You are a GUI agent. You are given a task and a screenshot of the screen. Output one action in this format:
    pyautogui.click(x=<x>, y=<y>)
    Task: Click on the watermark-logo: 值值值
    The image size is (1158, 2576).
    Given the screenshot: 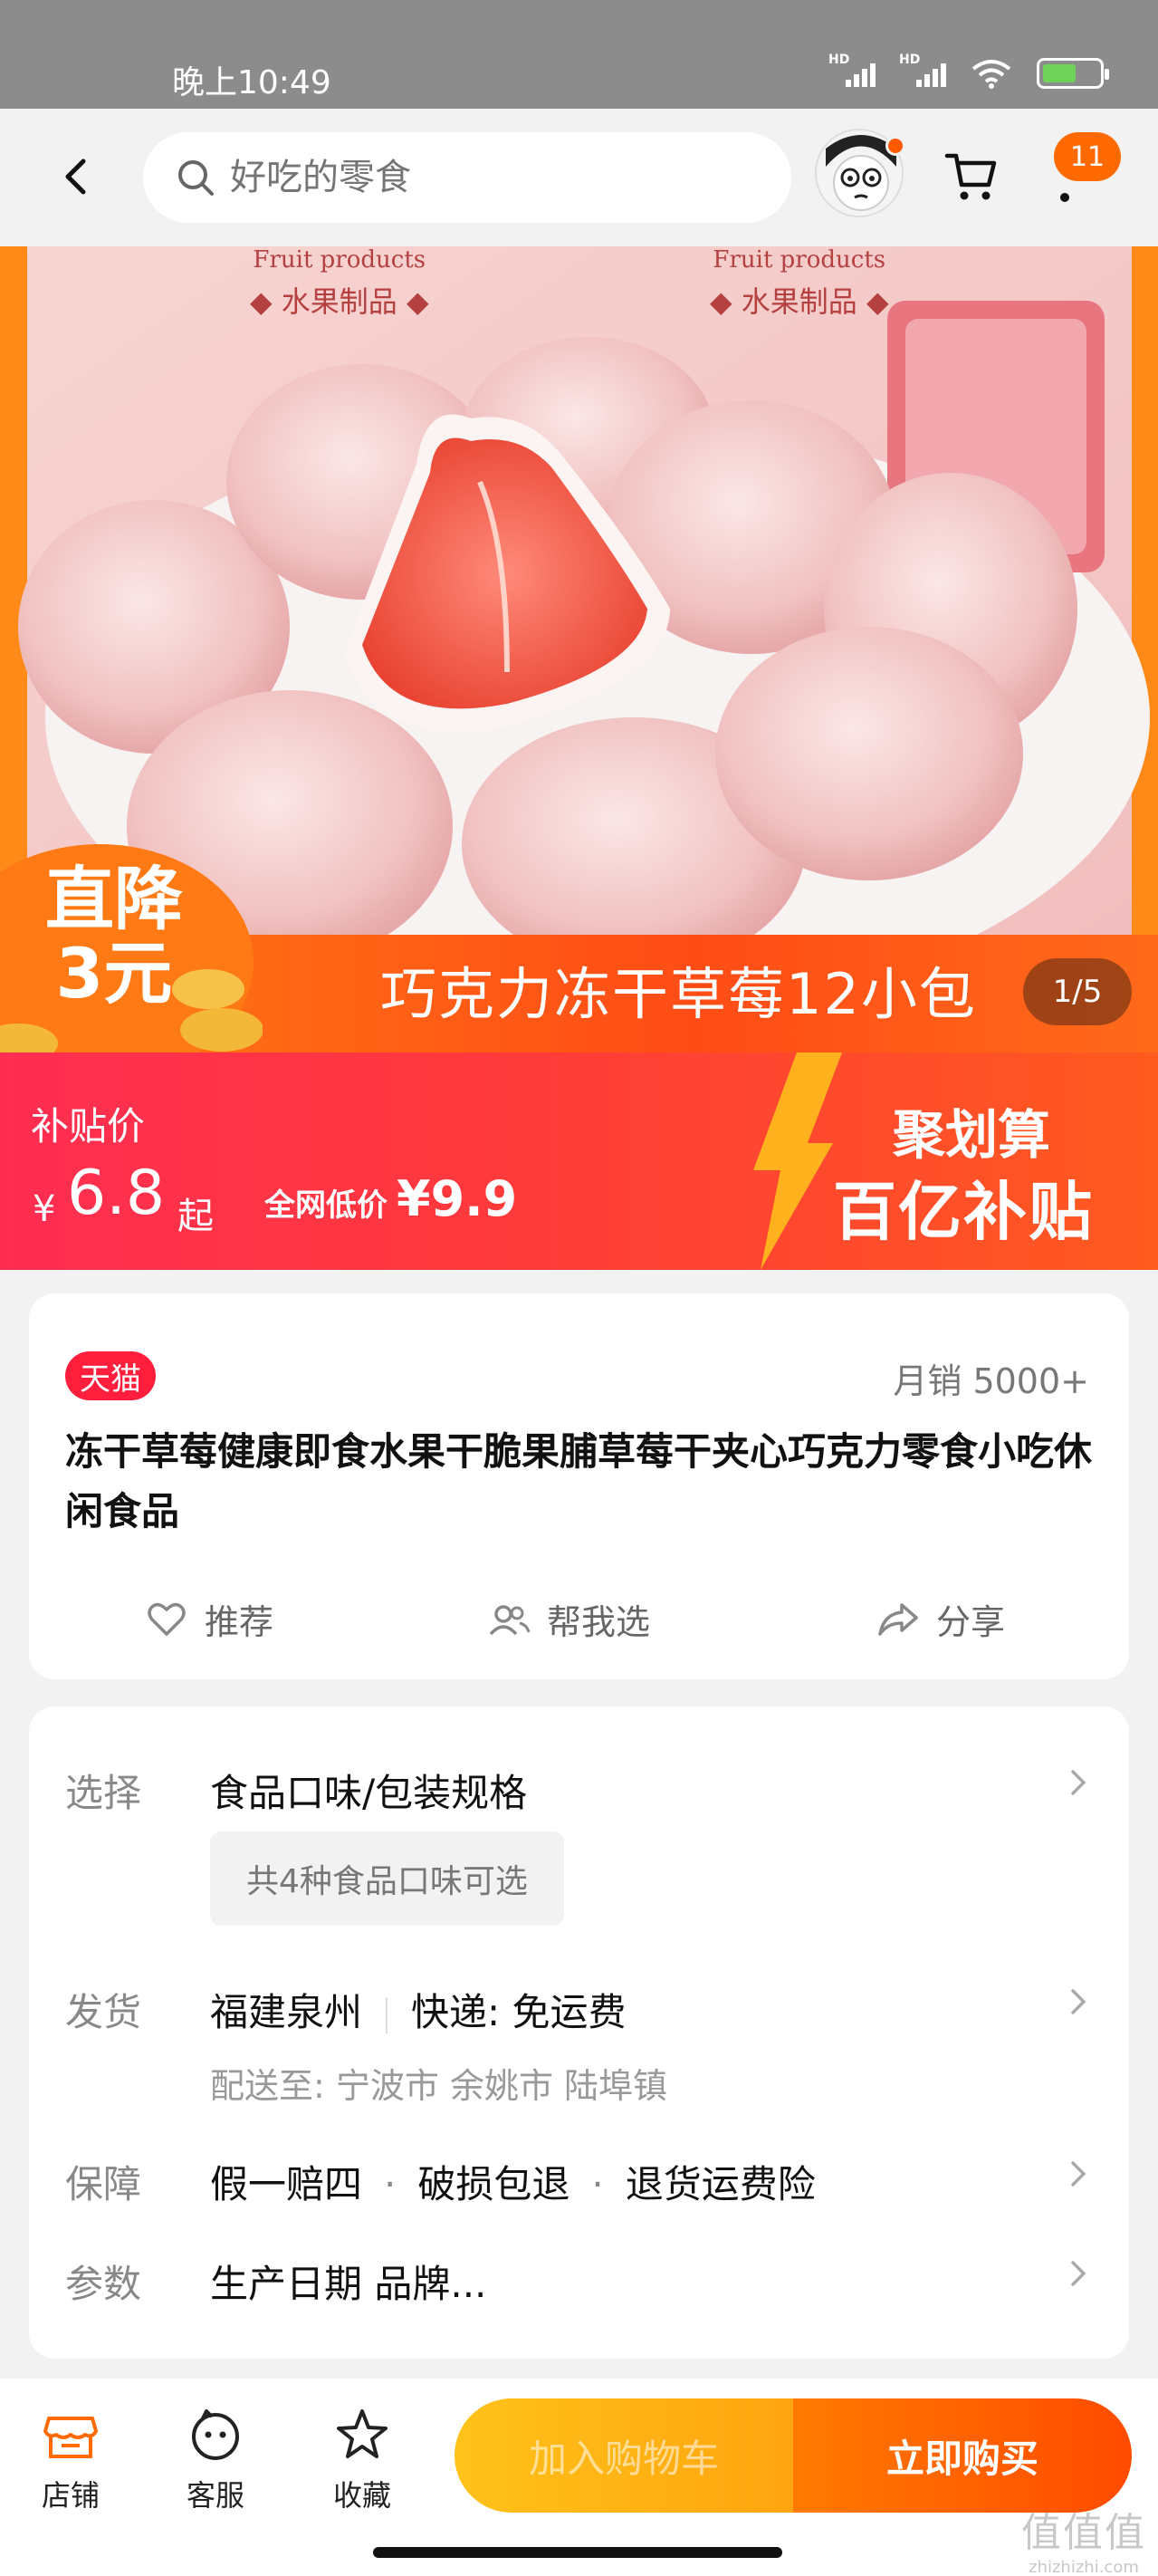 What is the action you would take?
    pyautogui.click(x=1084, y=2533)
    